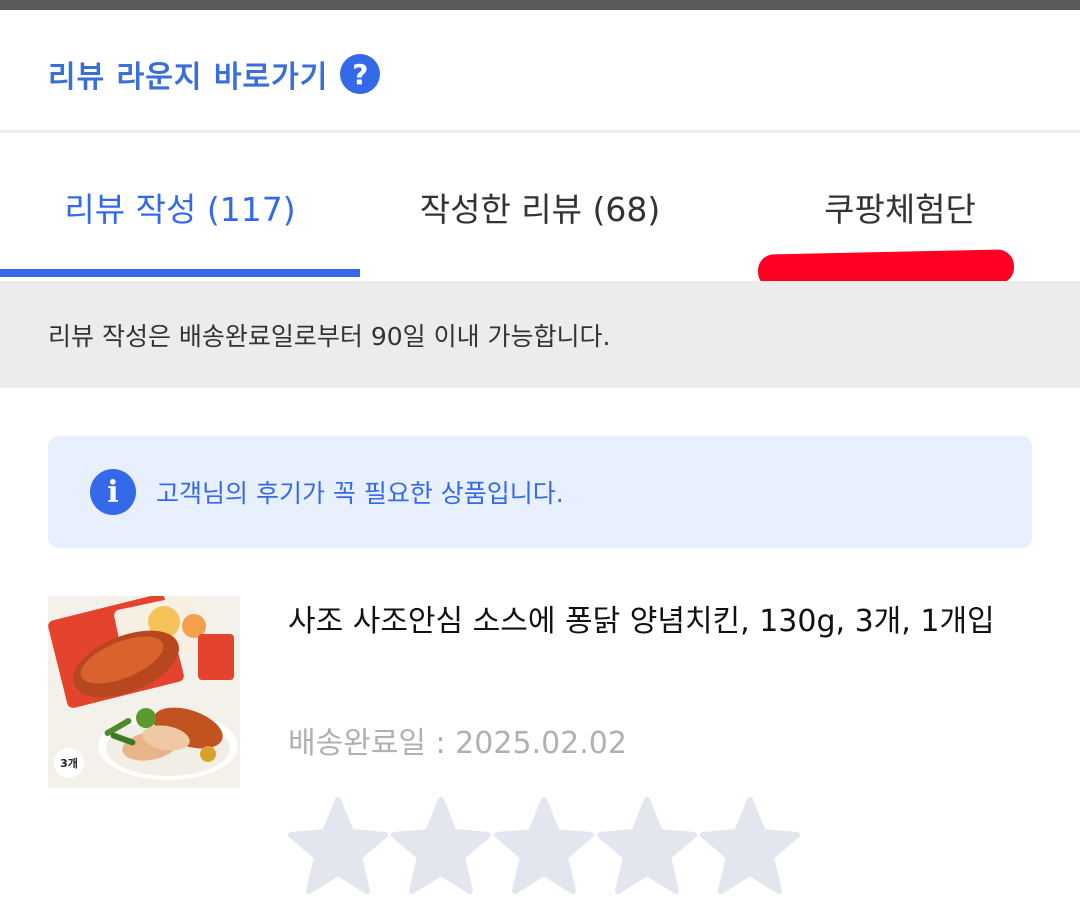 The height and width of the screenshot is (907, 1080). I want to click on tab-write-review: 리뷰 작성 (117), so click(180, 207).